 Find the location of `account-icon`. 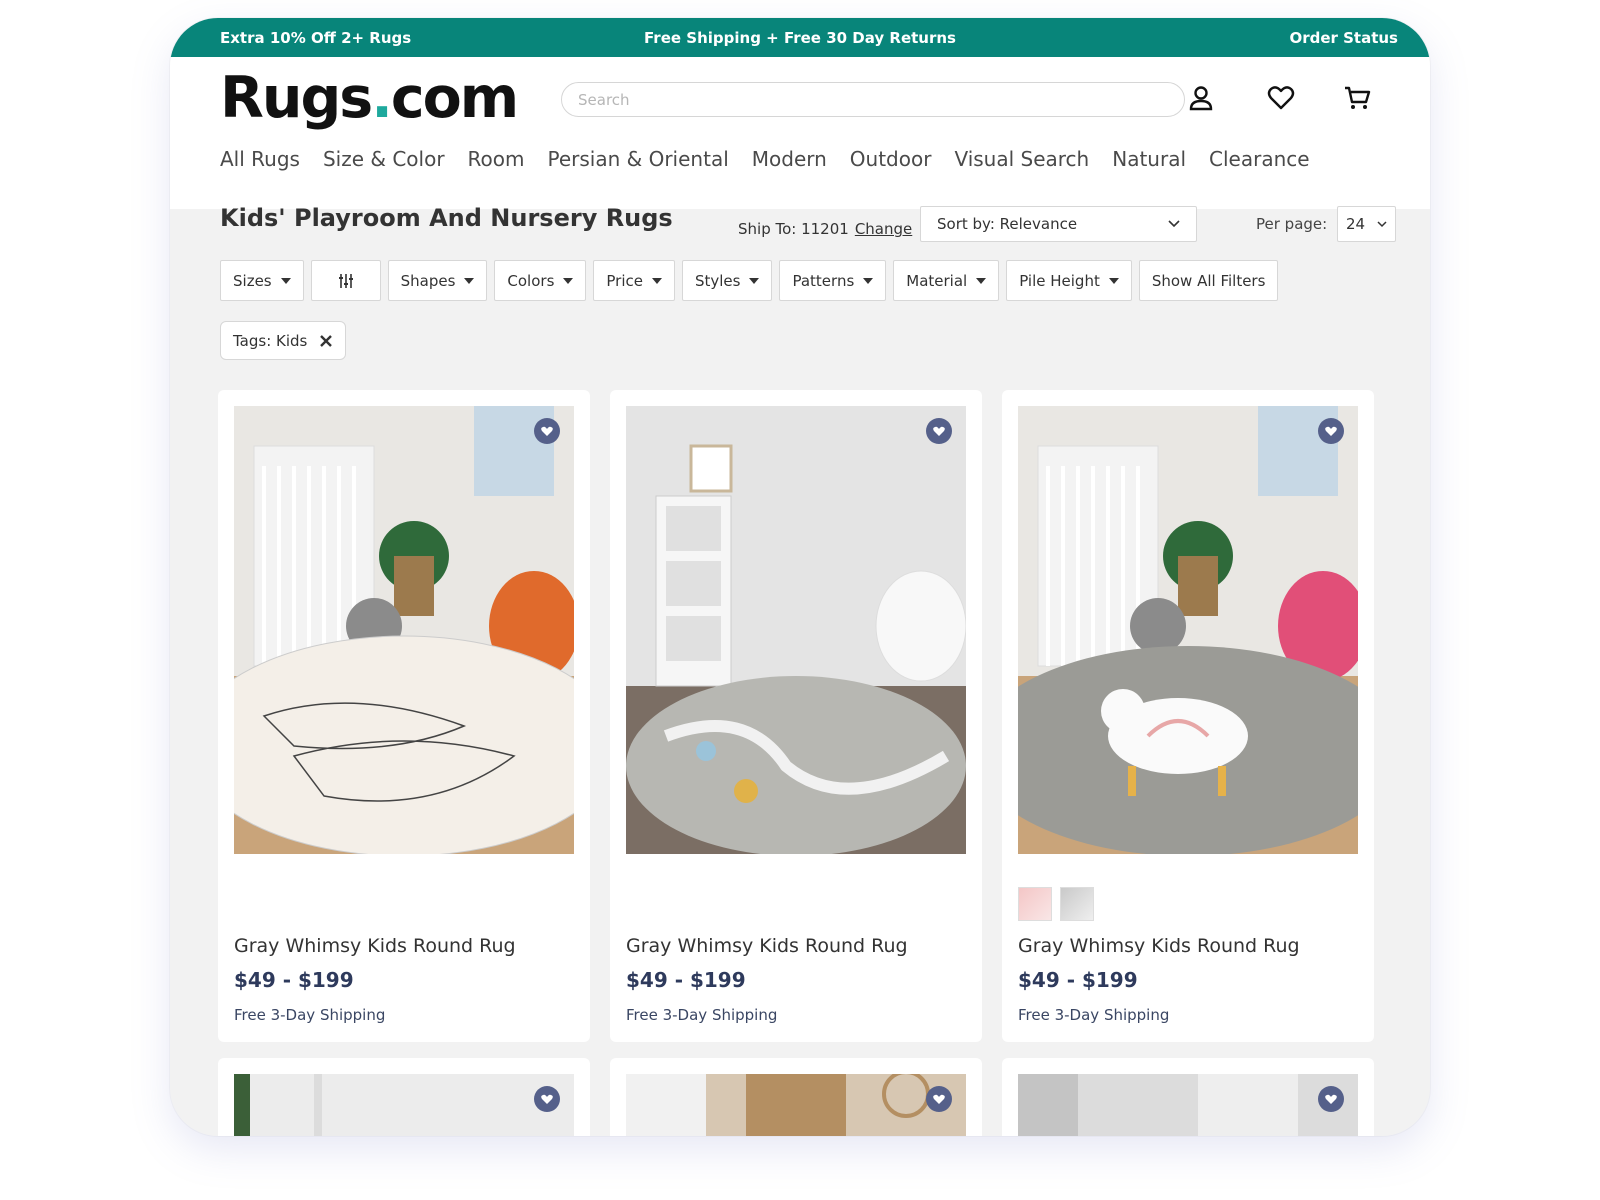

account-icon is located at coordinates (1201, 98).